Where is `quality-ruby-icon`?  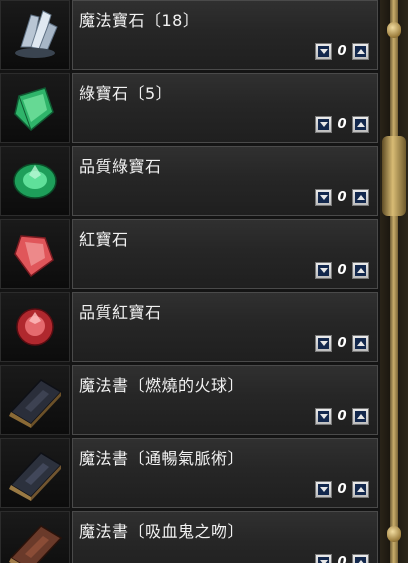 quality-ruby-icon is located at coordinates (35, 327).